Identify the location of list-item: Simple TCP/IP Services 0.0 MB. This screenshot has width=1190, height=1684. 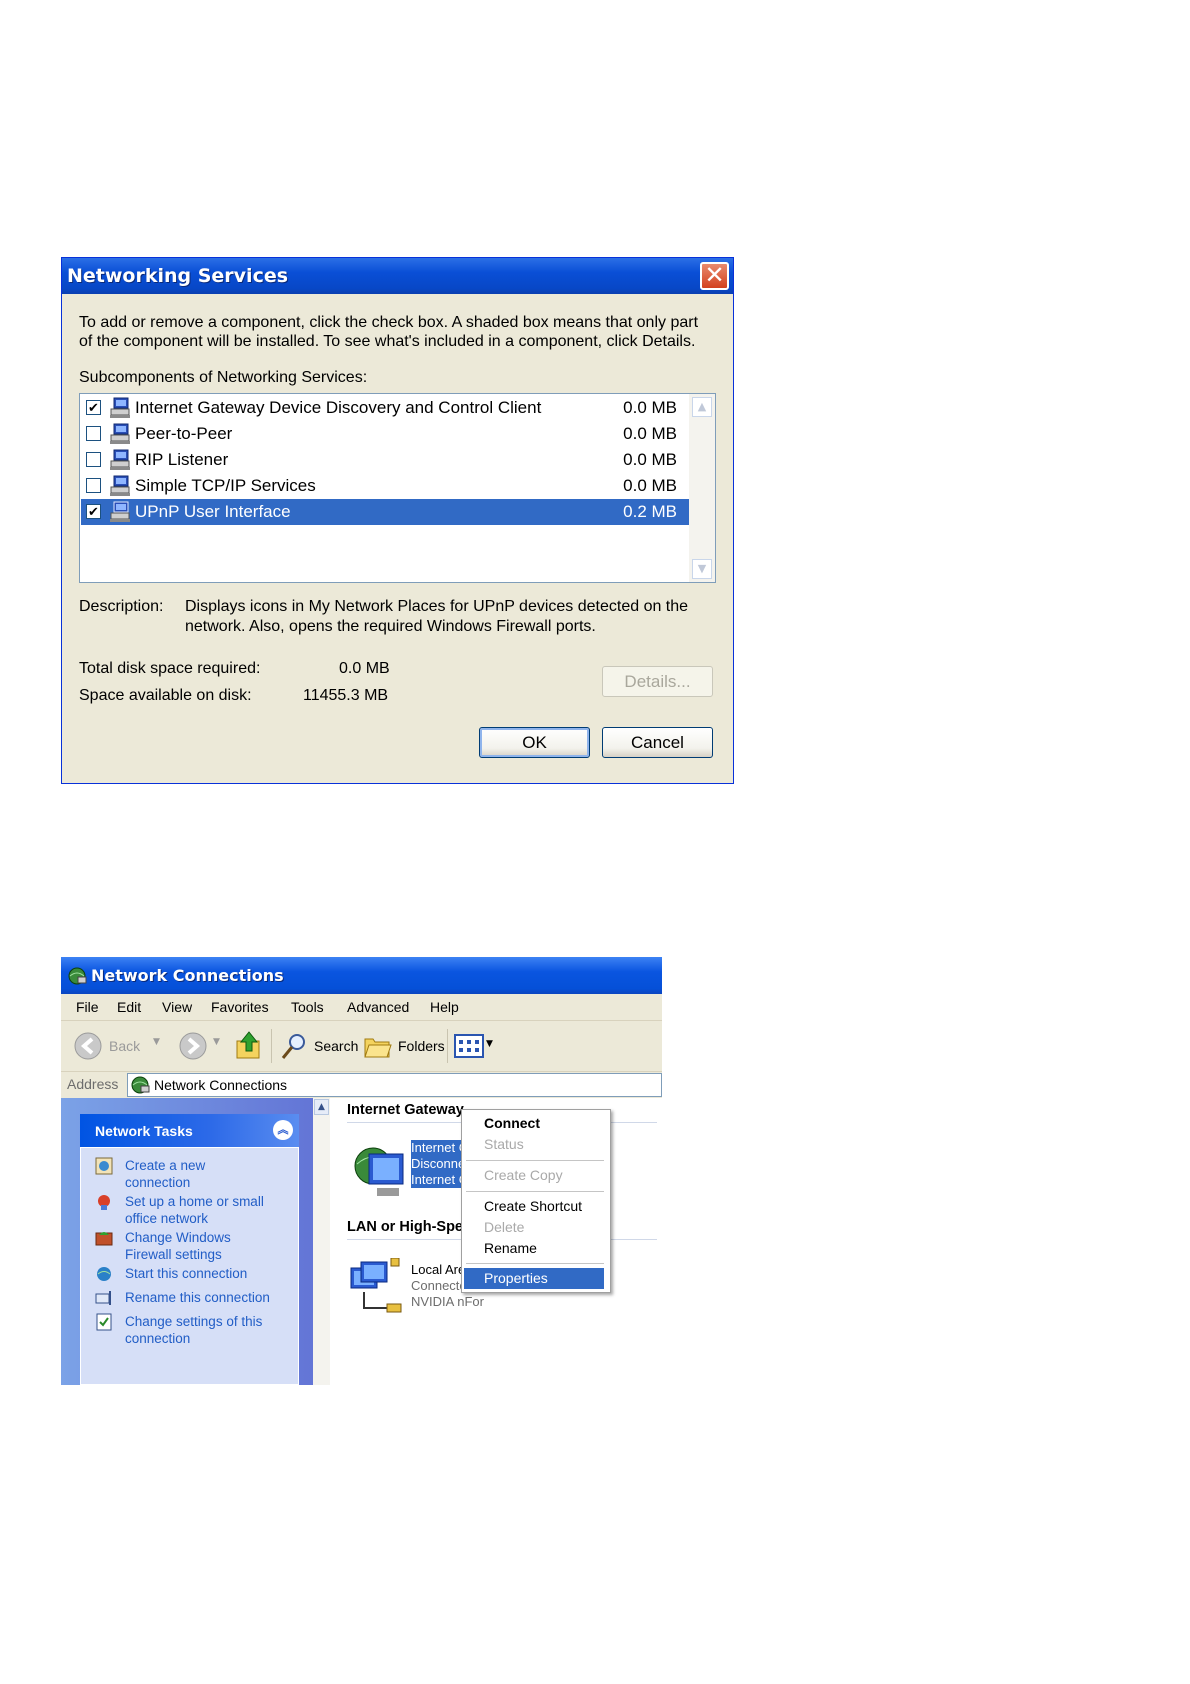
(385, 486).